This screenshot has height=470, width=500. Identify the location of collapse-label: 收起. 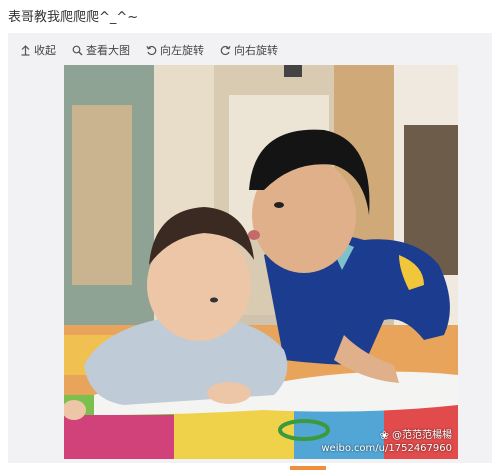
(45, 50).